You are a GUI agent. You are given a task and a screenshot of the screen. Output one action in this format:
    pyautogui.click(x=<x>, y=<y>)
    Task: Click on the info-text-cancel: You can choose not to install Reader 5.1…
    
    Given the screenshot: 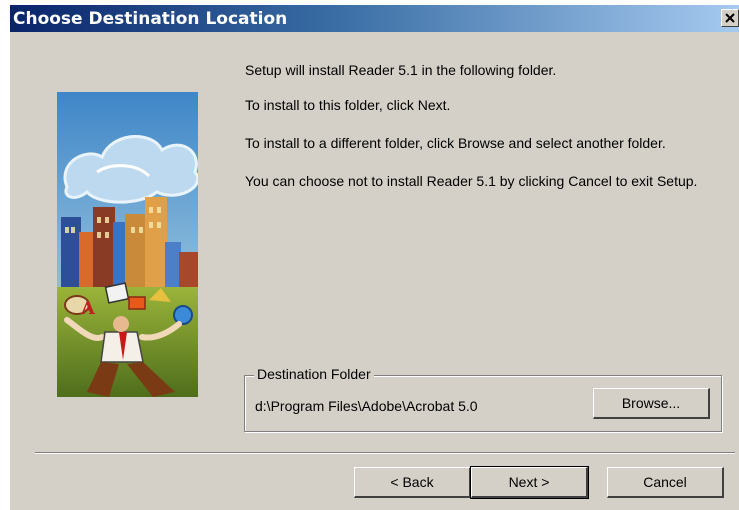 What is the action you would take?
    pyautogui.click(x=471, y=181)
    